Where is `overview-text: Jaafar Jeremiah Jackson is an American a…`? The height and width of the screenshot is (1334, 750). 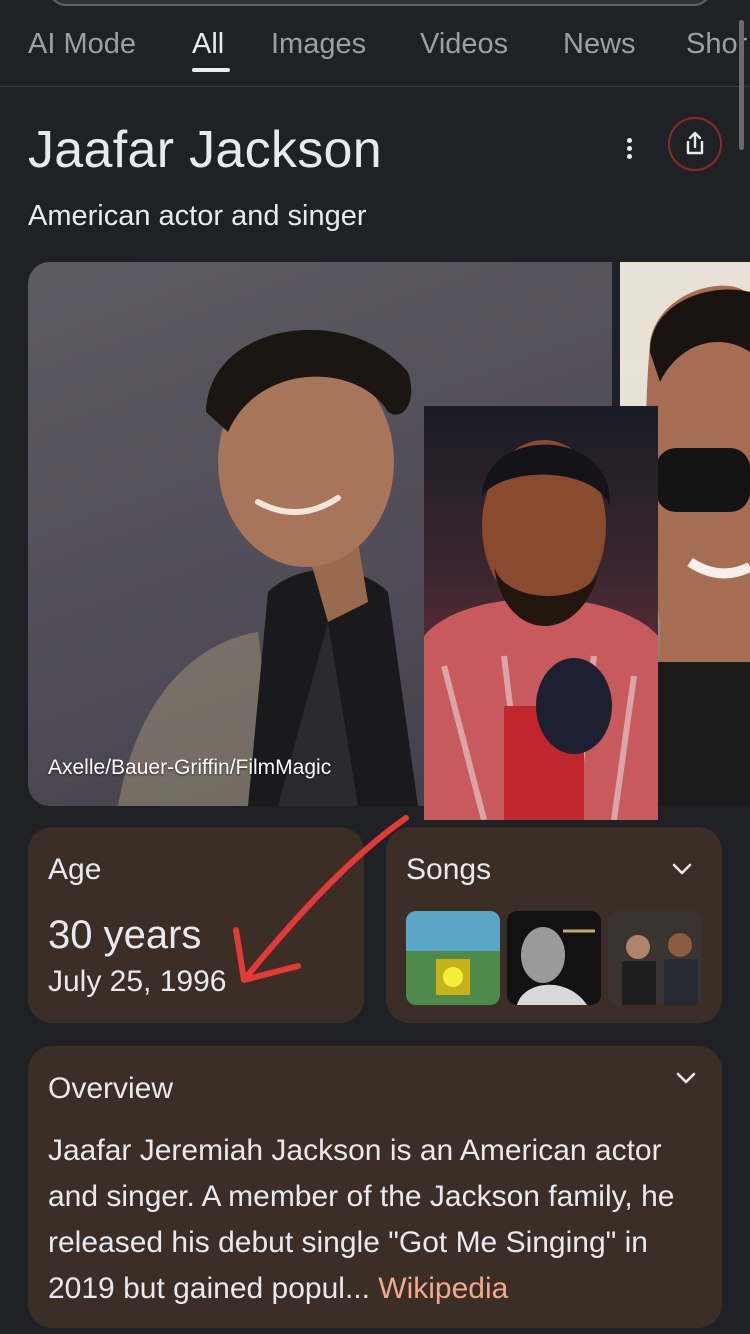
overview-text: Jaafar Jeremiah Jackson is an American a… is located at coordinates (378, 1220).